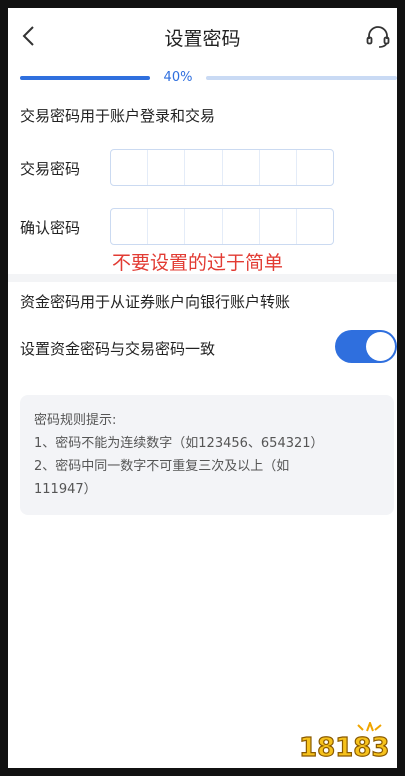  Describe the element at coordinates (380, 346) in the screenshot. I see `toggle-knob` at that location.